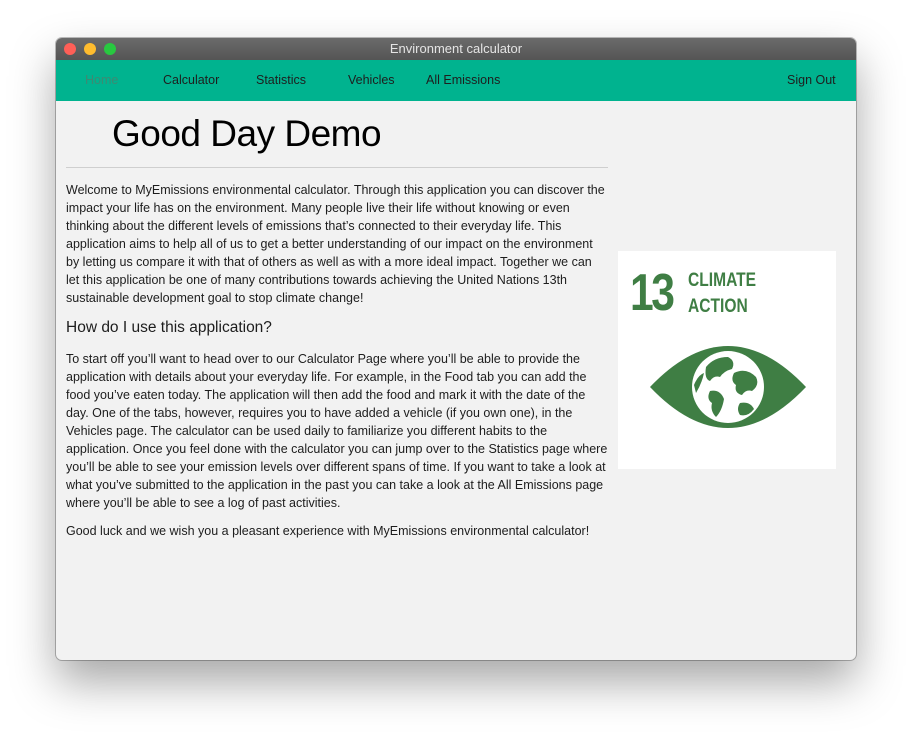 Image resolution: width=912 pixels, height=734 pixels. What do you see at coordinates (337, 167) in the screenshot?
I see `divider` at bounding box center [337, 167].